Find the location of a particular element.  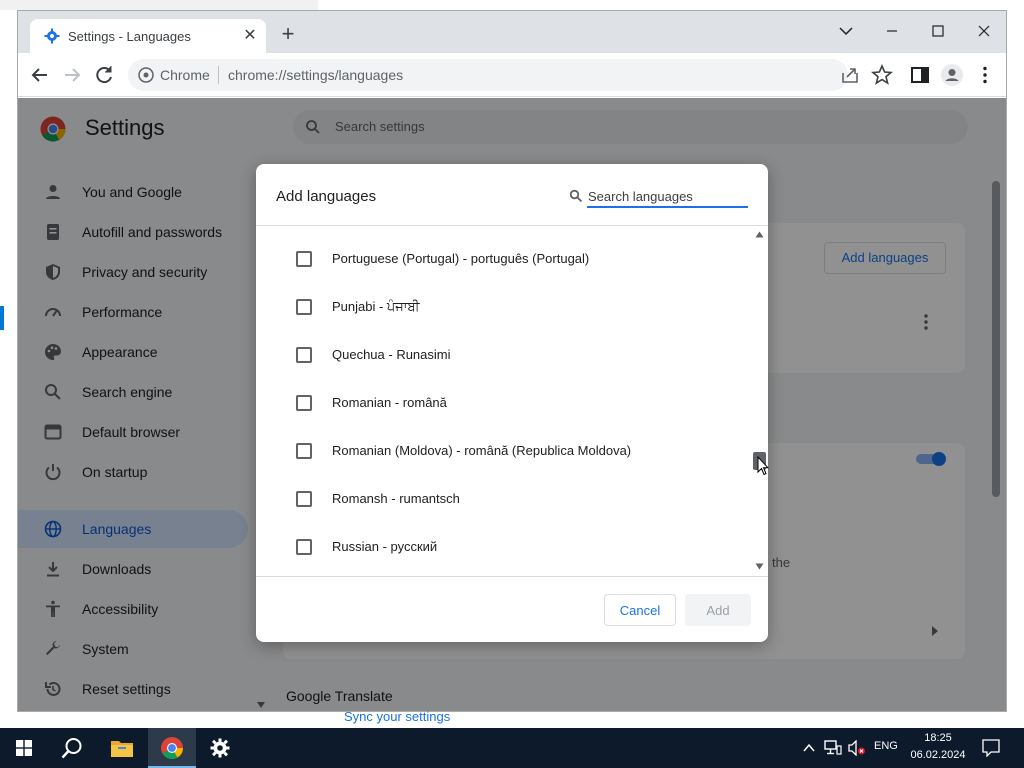

language-label: Romanian - română is located at coordinates (389, 402).